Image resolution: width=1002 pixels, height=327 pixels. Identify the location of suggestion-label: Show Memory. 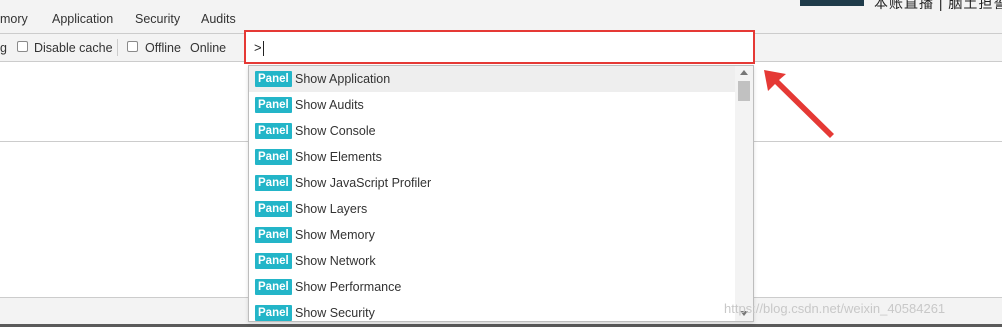
(335, 235).